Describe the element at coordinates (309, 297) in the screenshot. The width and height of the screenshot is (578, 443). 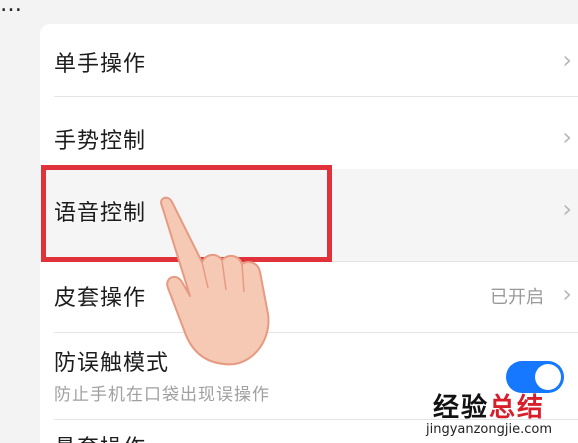
I see `settings-item-cover: 皮套操作 已开启 ›` at that location.